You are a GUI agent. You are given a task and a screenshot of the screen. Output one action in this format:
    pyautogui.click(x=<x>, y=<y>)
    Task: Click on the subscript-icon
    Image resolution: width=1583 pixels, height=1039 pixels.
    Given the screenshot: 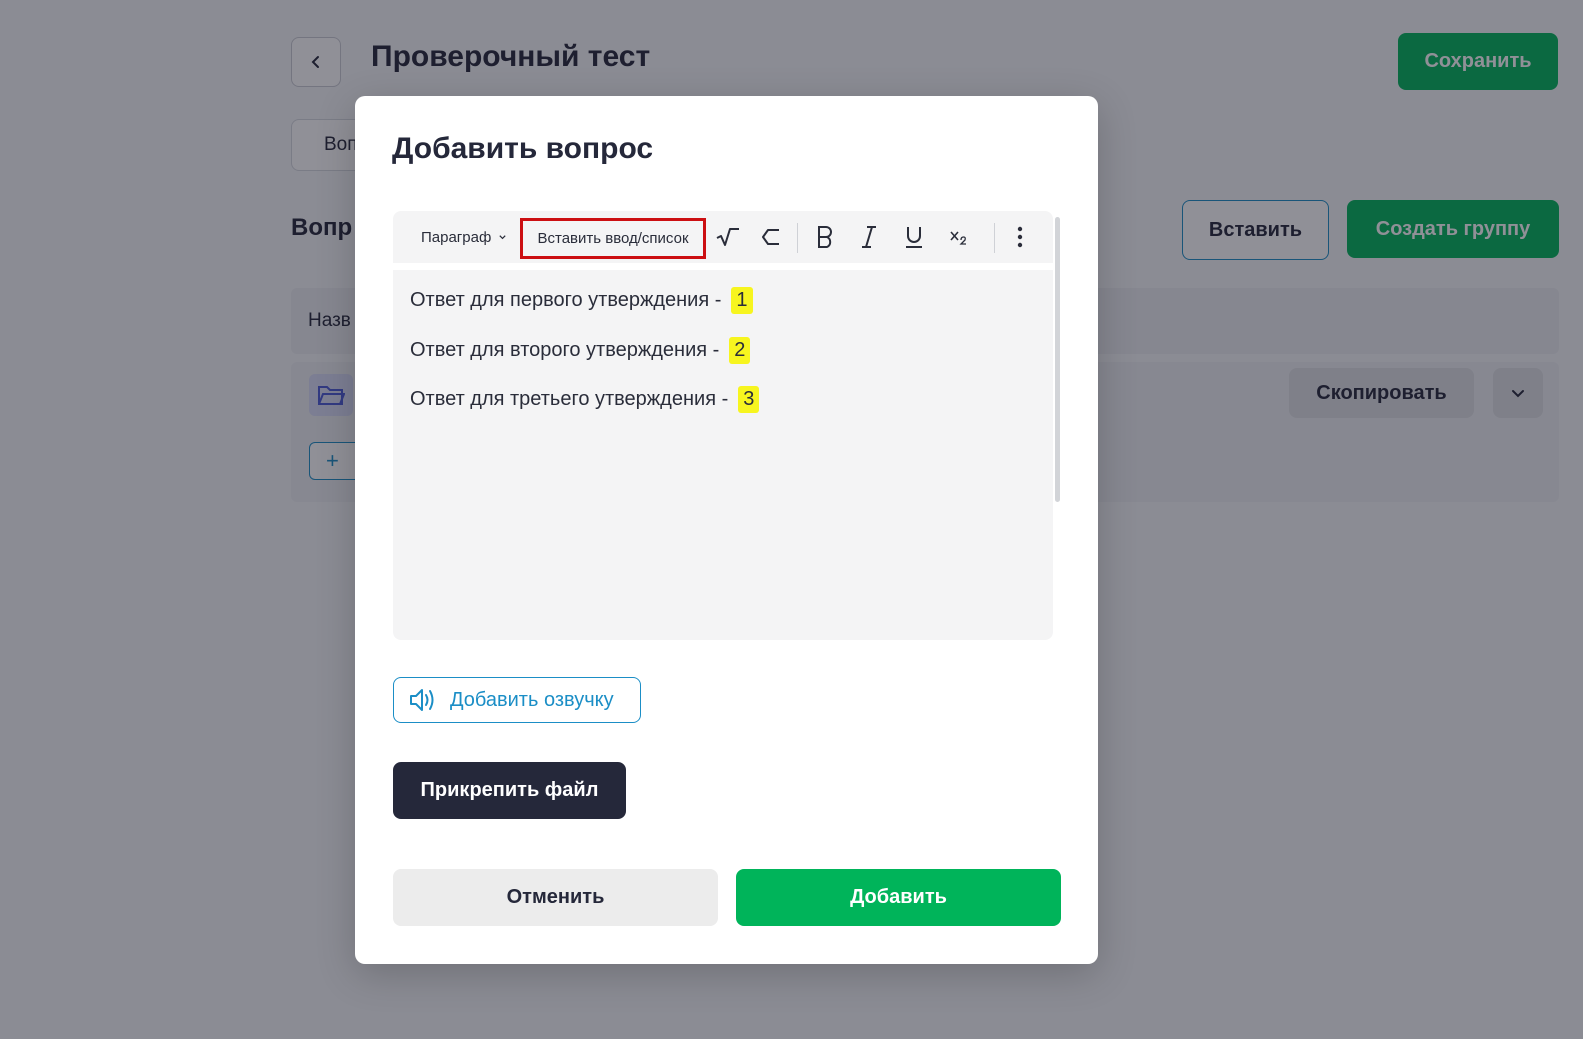 What is the action you would take?
    pyautogui.click(x=959, y=237)
    